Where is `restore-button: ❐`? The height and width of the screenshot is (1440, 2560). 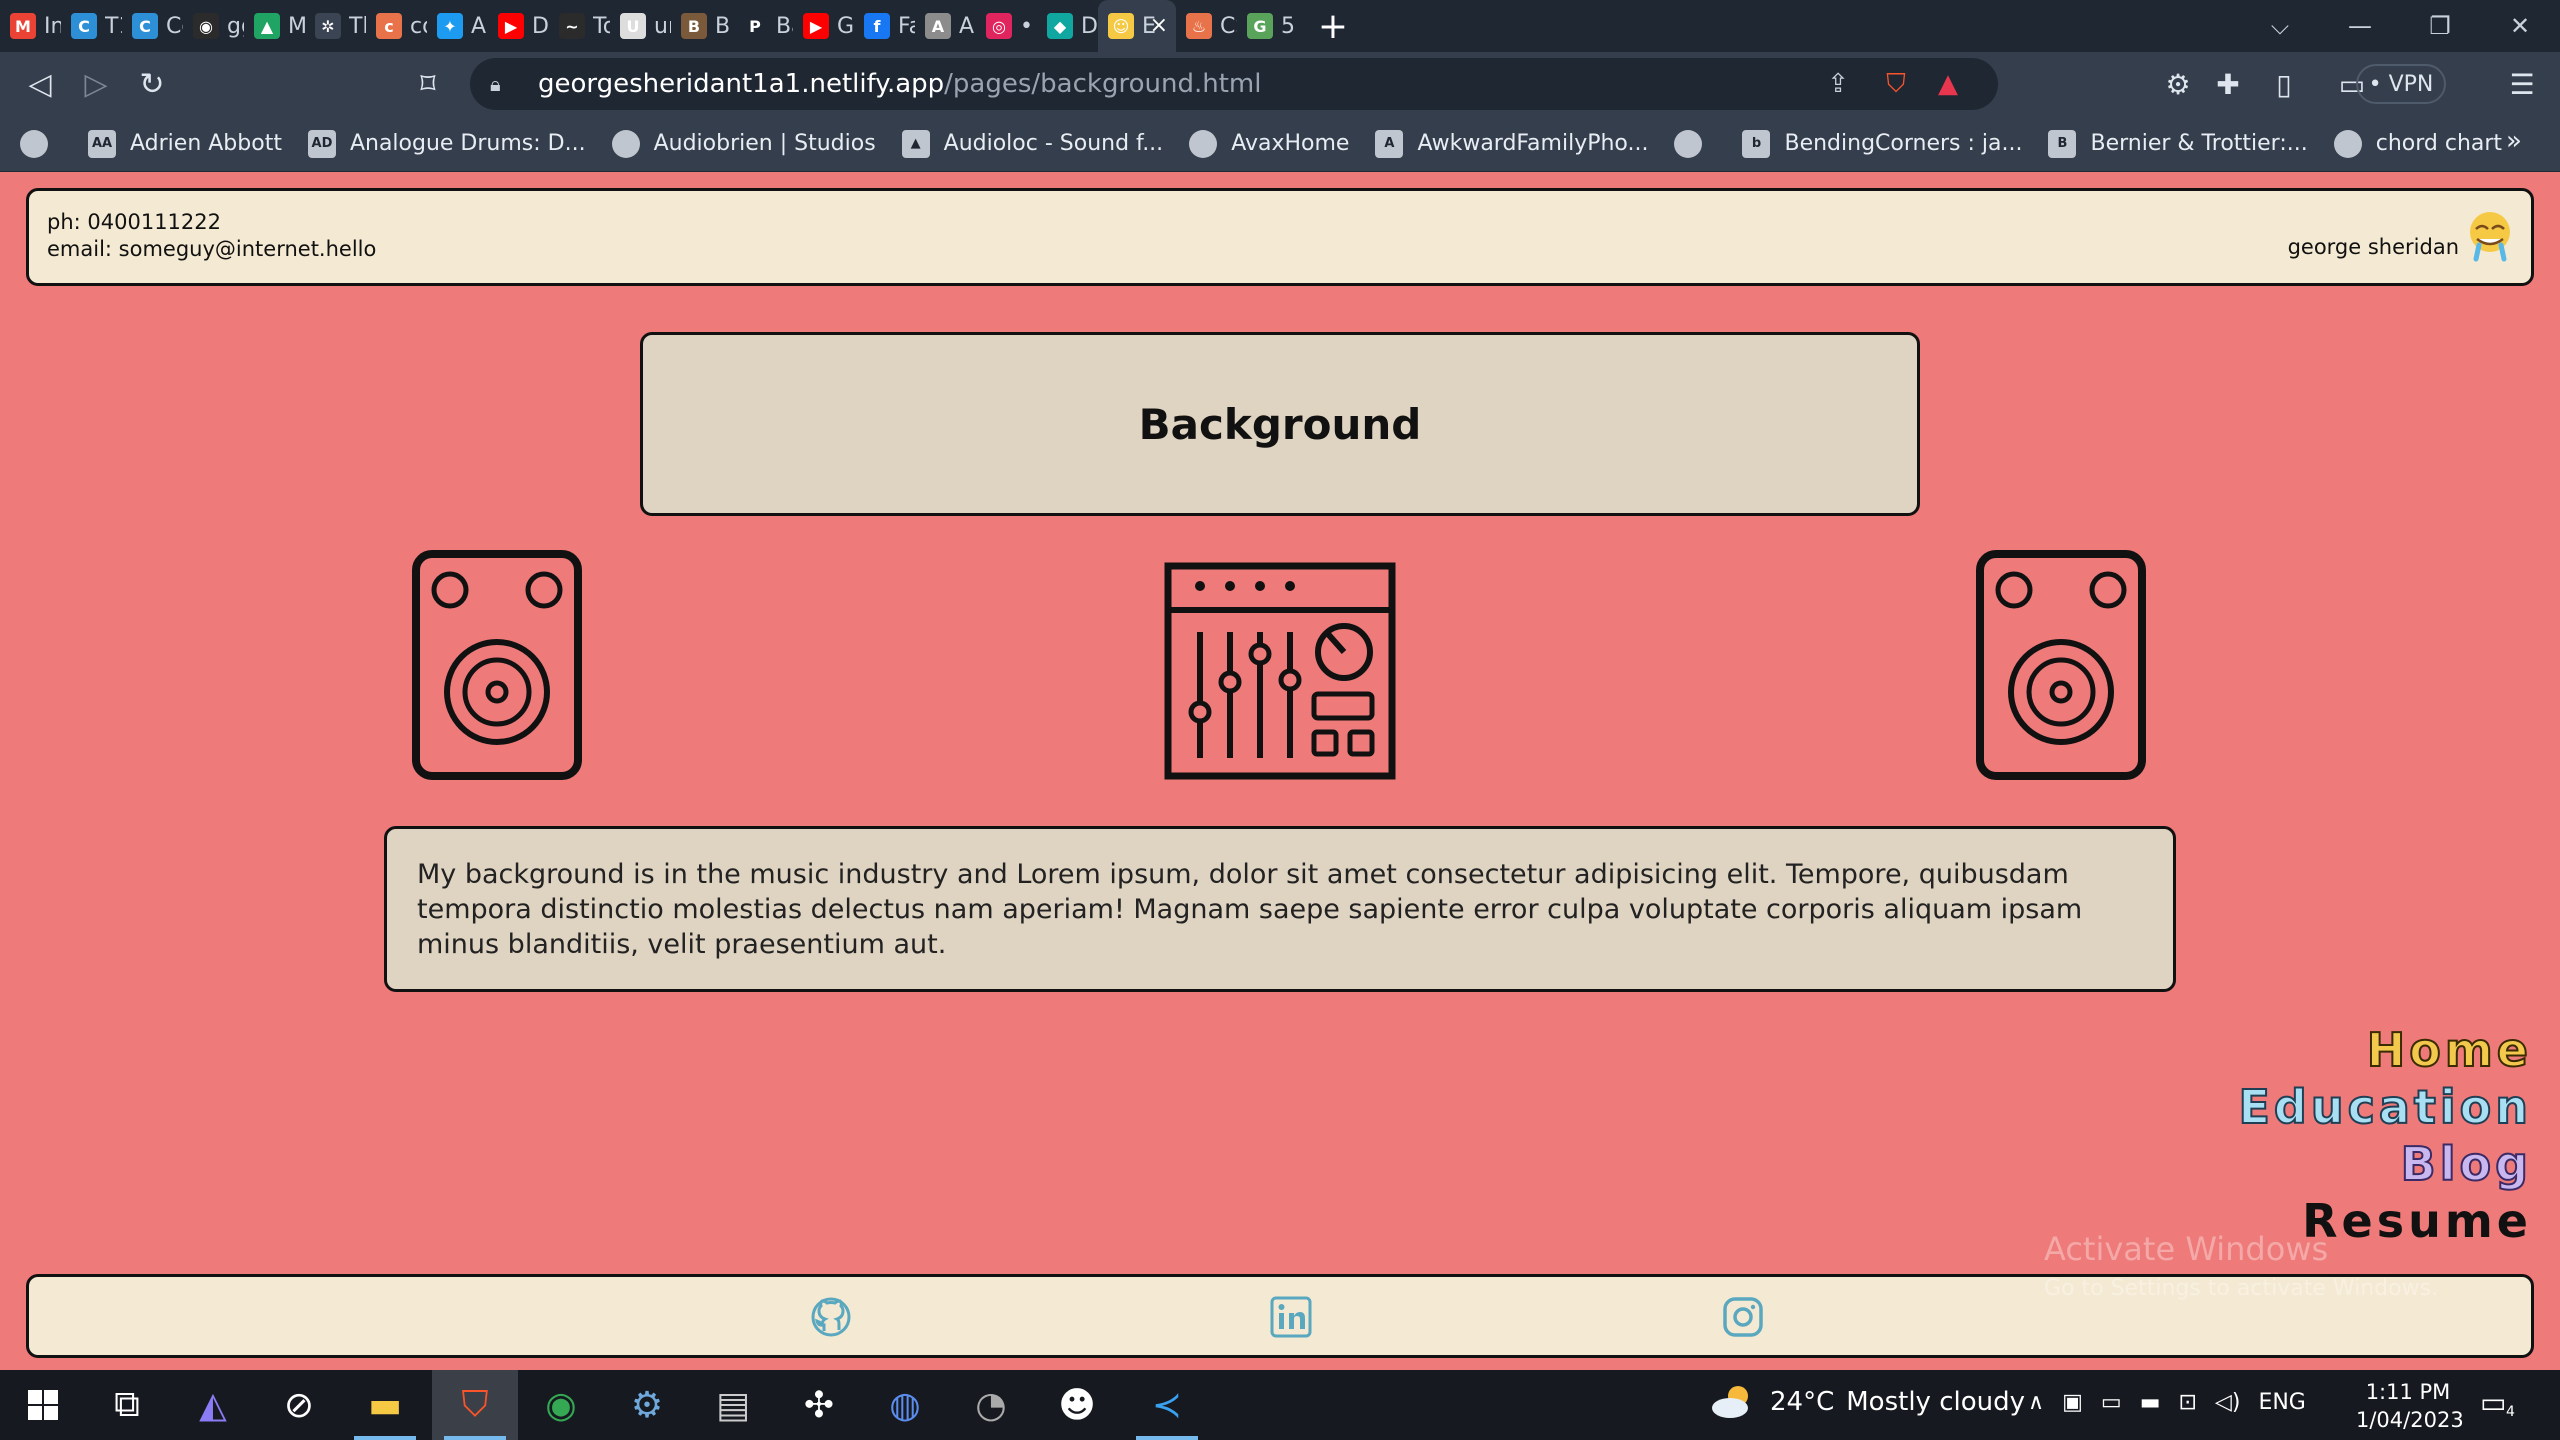
restore-button: ❐ is located at coordinates (2440, 26).